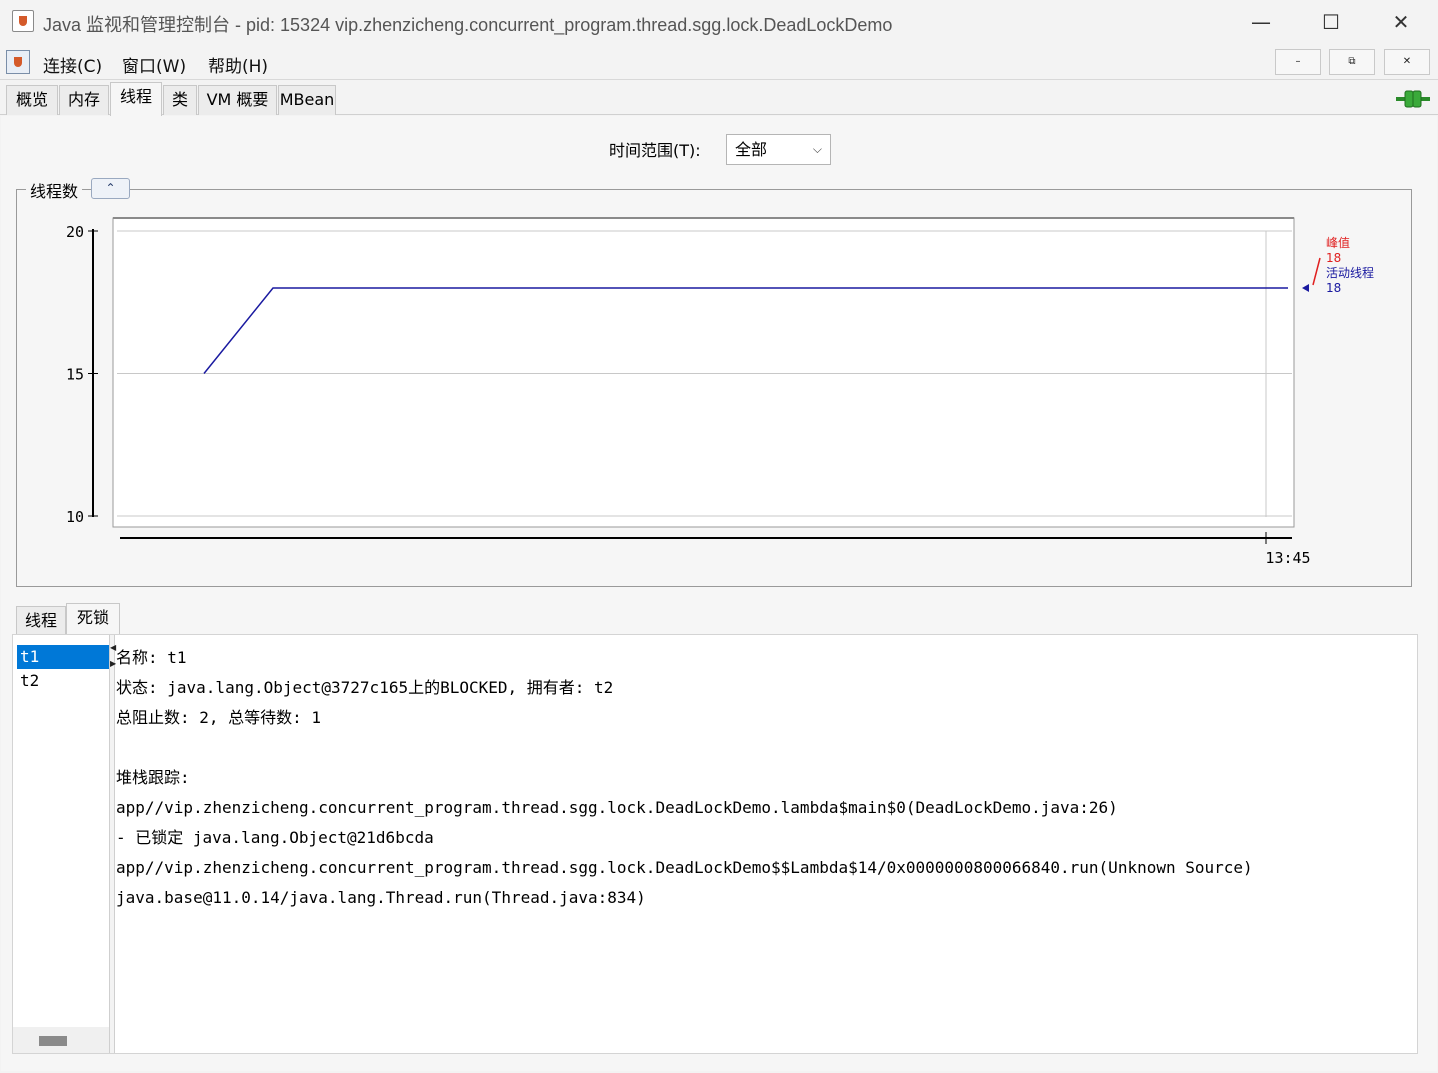 Image resolution: width=1438 pixels, height=1073 pixels. I want to click on thread-list-item-t1: t1, so click(63, 657).